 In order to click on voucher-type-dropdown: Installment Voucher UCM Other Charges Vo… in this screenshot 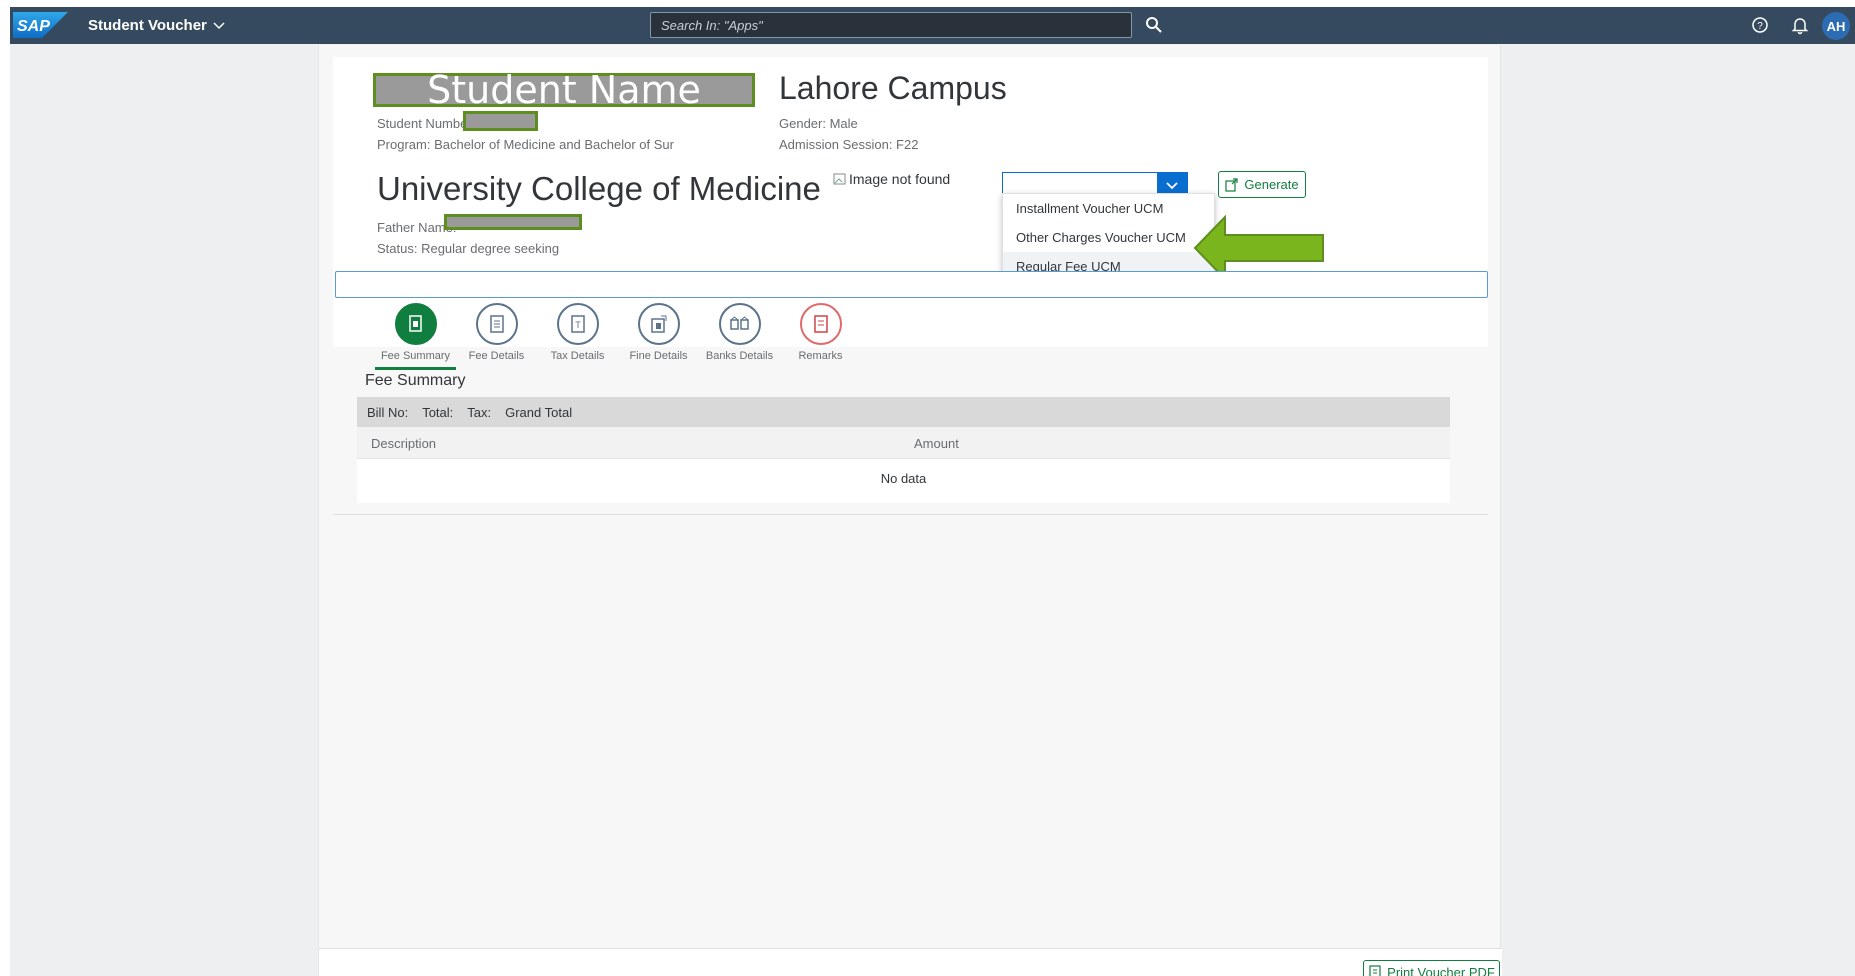, I will do `click(1108, 238)`.